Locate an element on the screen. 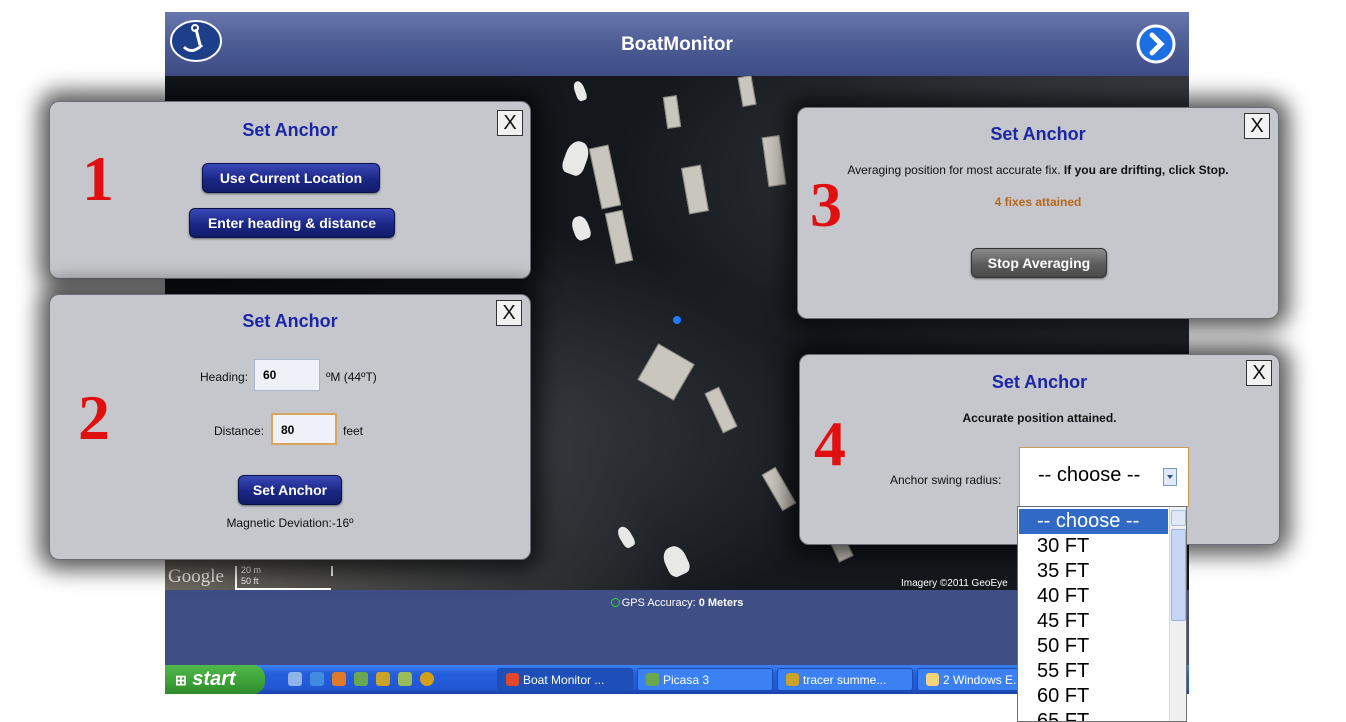 The image size is (1346, 722). distance-input: 80 is located at coordinates (304, 429).